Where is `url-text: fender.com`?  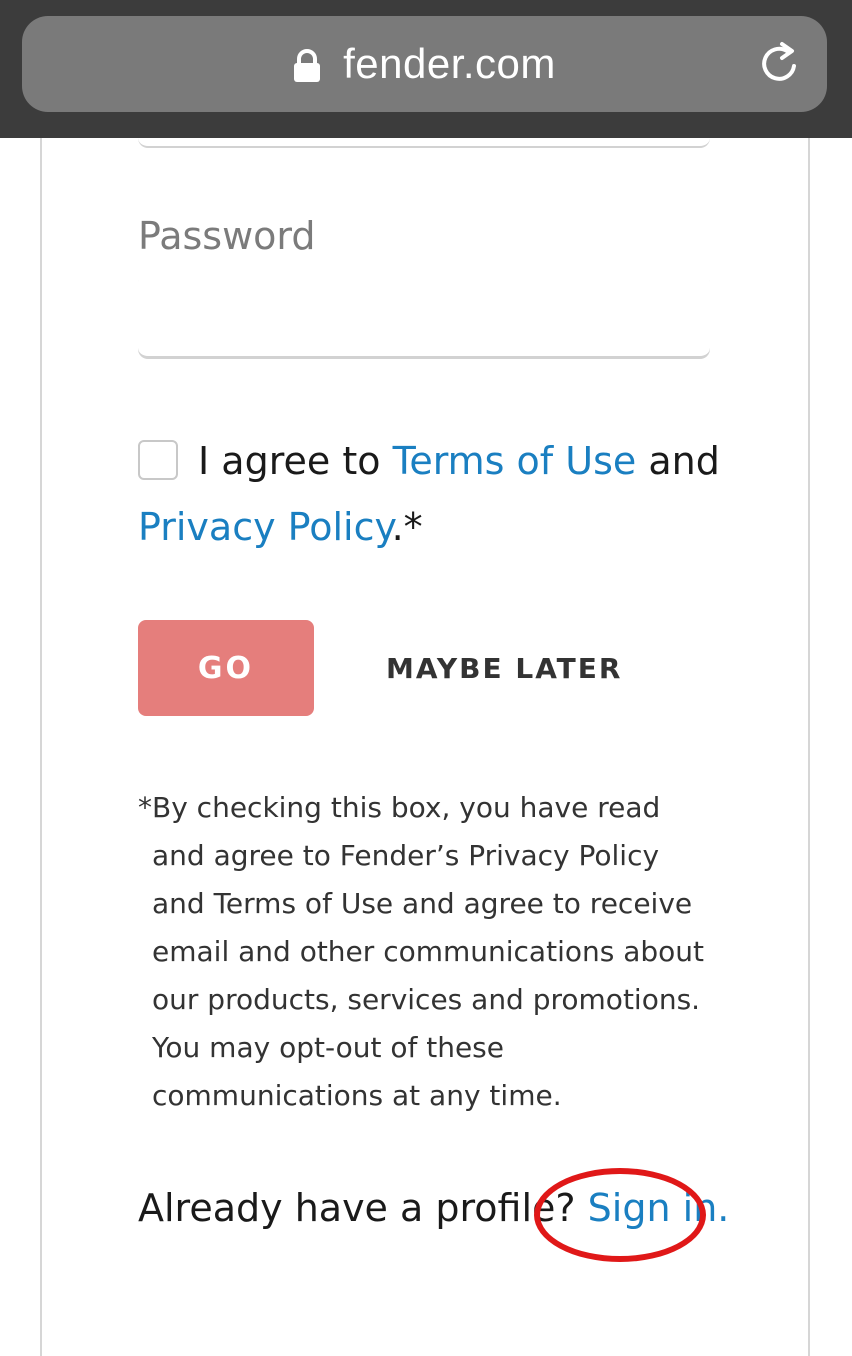
url-text: fender.com is located at coordinates (449, 63).